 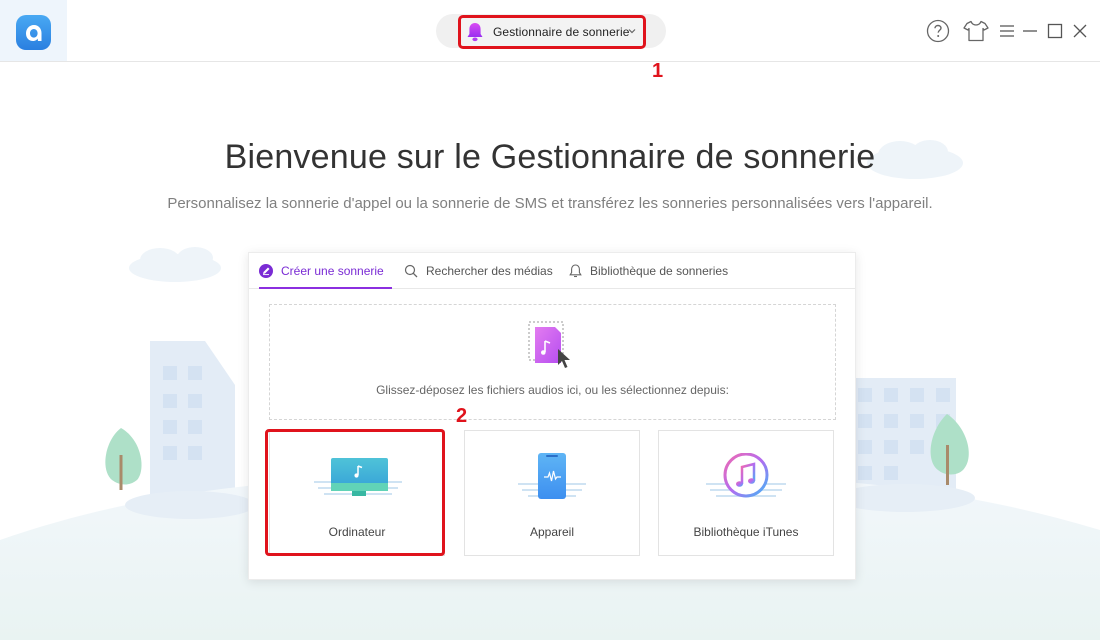 I want to click on app-logo-icon, so click(x=33, y=32).